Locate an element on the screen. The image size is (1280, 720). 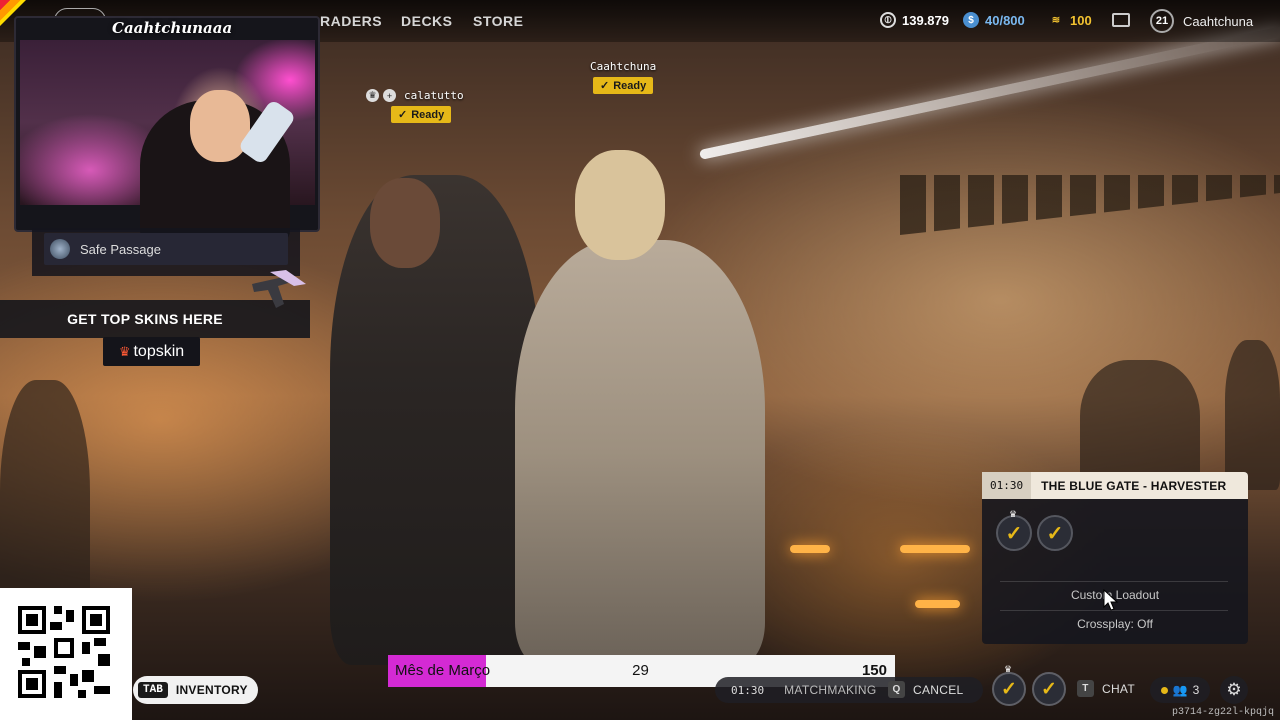
party-slot-1: ✓ is located at coordinates (1014, 533).